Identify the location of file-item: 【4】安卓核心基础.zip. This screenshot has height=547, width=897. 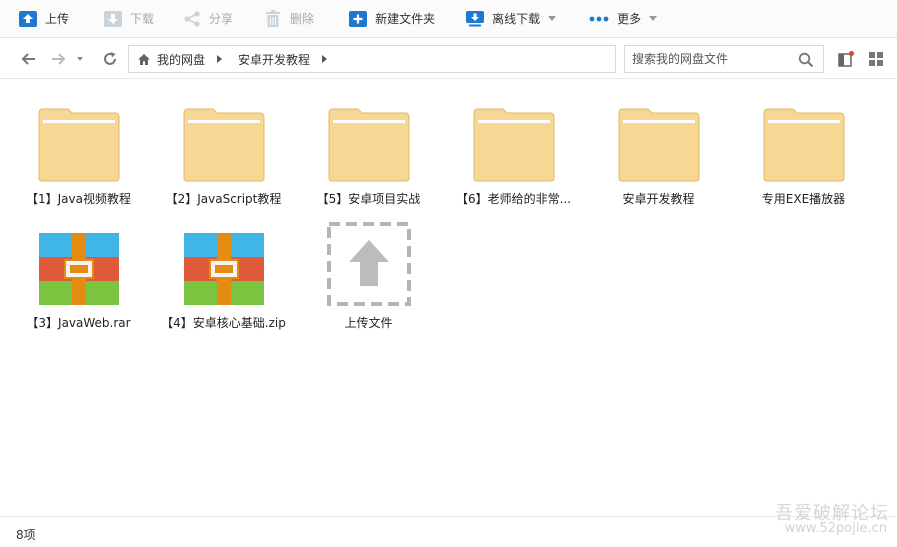
(223, 274).